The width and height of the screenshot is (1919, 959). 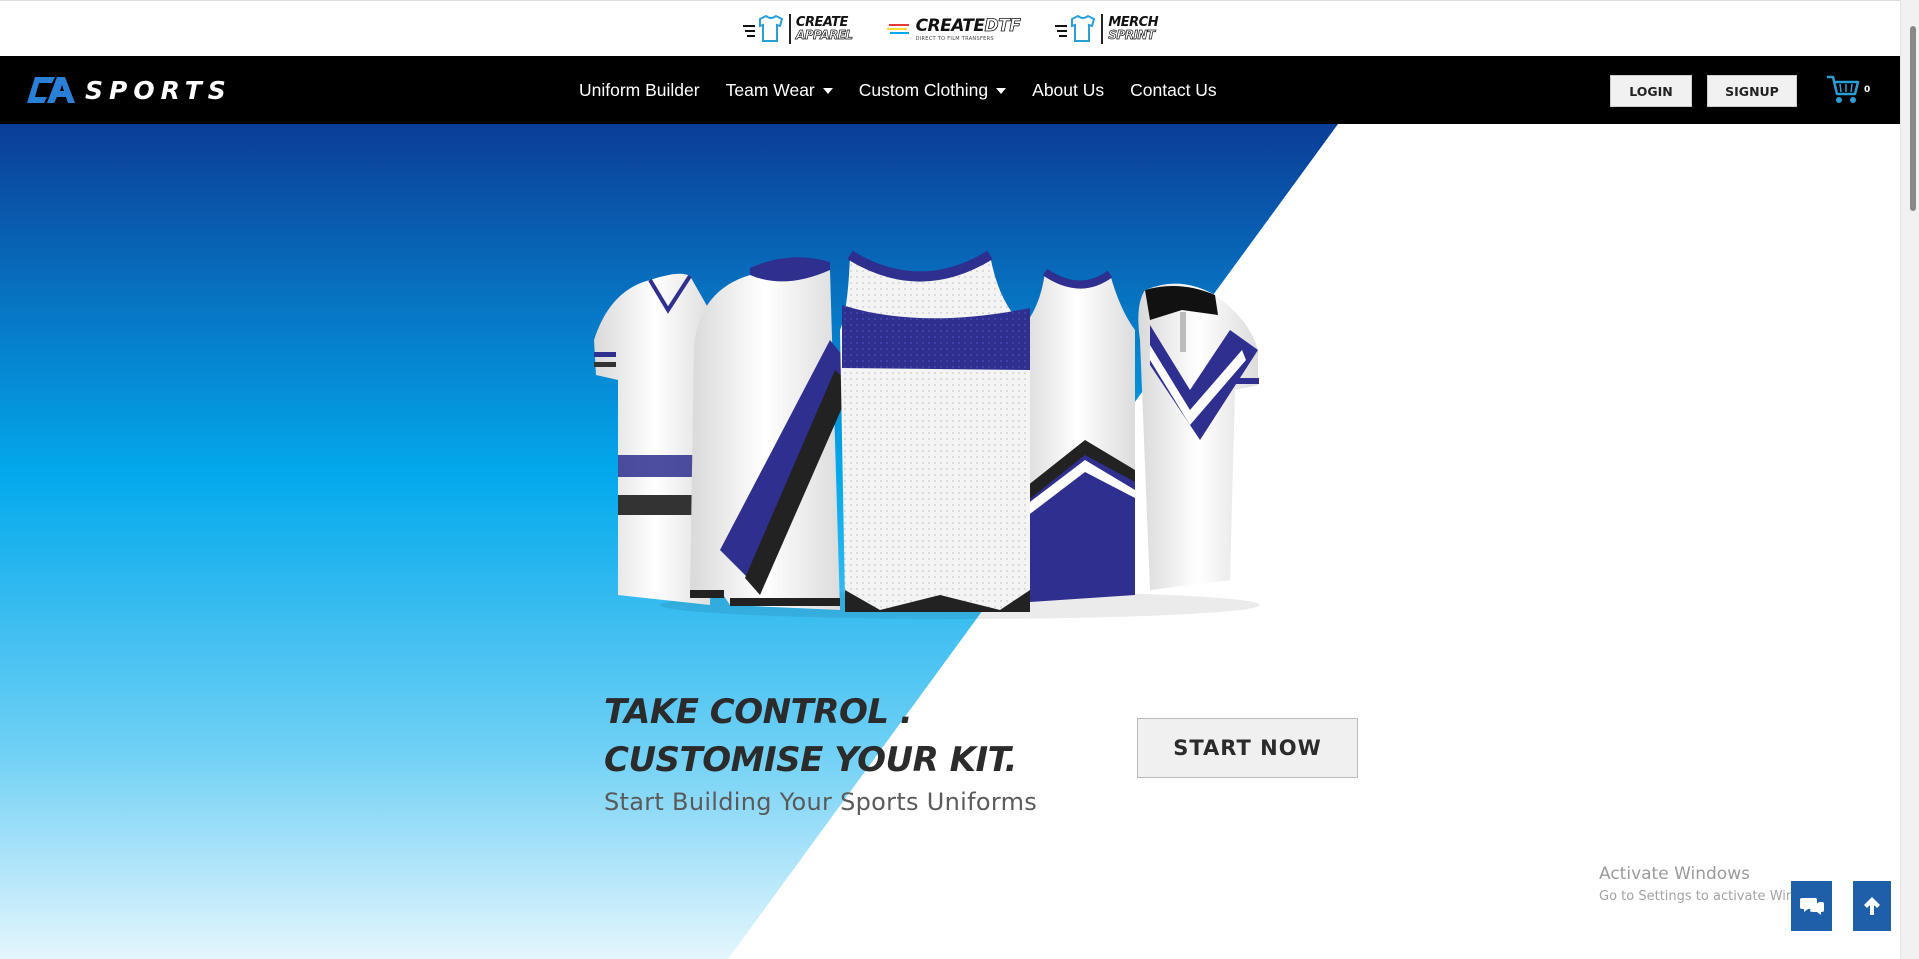 What do you see at coordinates (821, 802) in the screenshot?
I see `hero-subheadline: Start Building Your Sports Uniforms` at bounding box center [821, 802].